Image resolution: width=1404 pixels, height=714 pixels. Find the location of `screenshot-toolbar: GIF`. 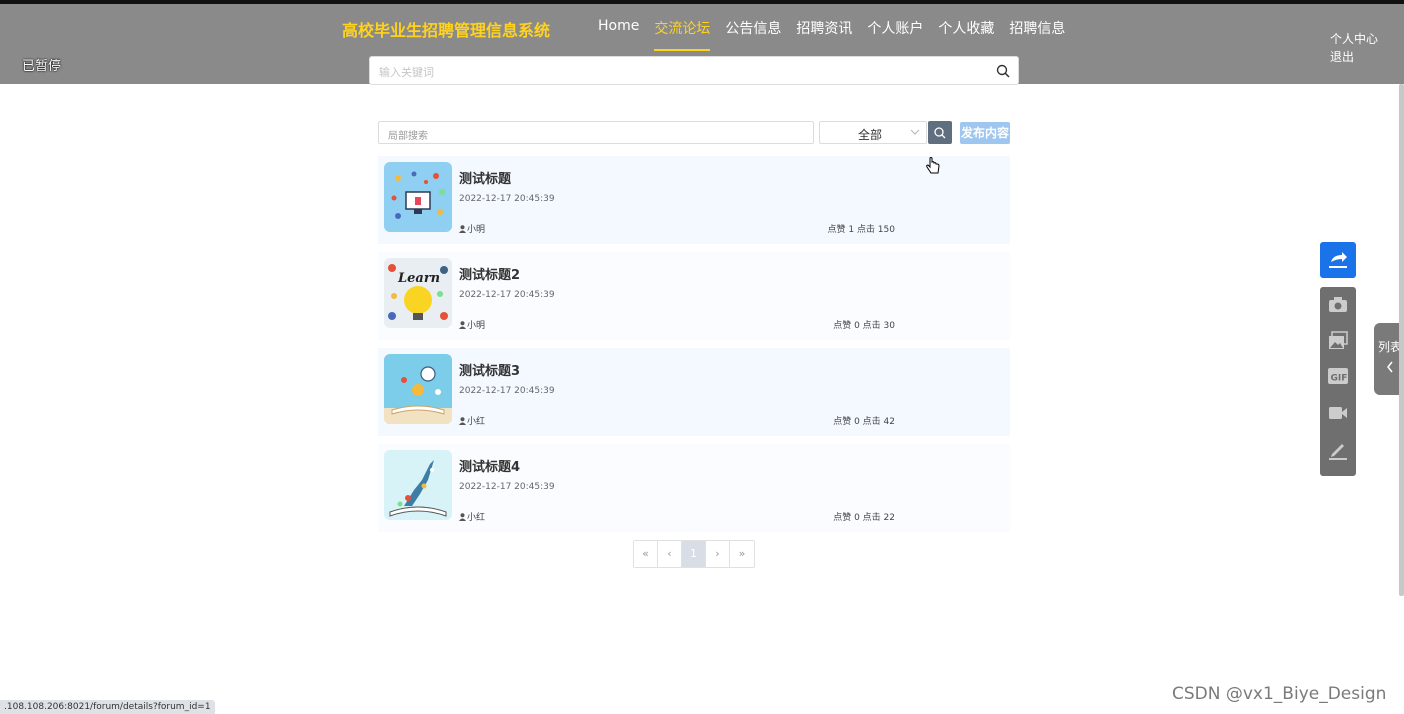

screenshot-toolbar: GIF is located at coordinates (1338, 381).